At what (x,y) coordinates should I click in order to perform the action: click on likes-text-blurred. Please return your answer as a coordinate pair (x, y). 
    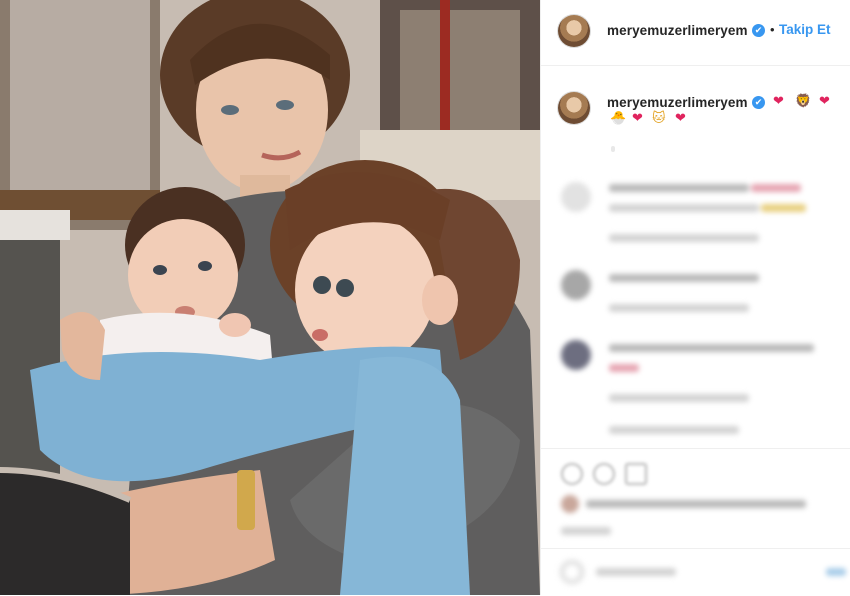
    Looking at the image, I should click on (696, 504).